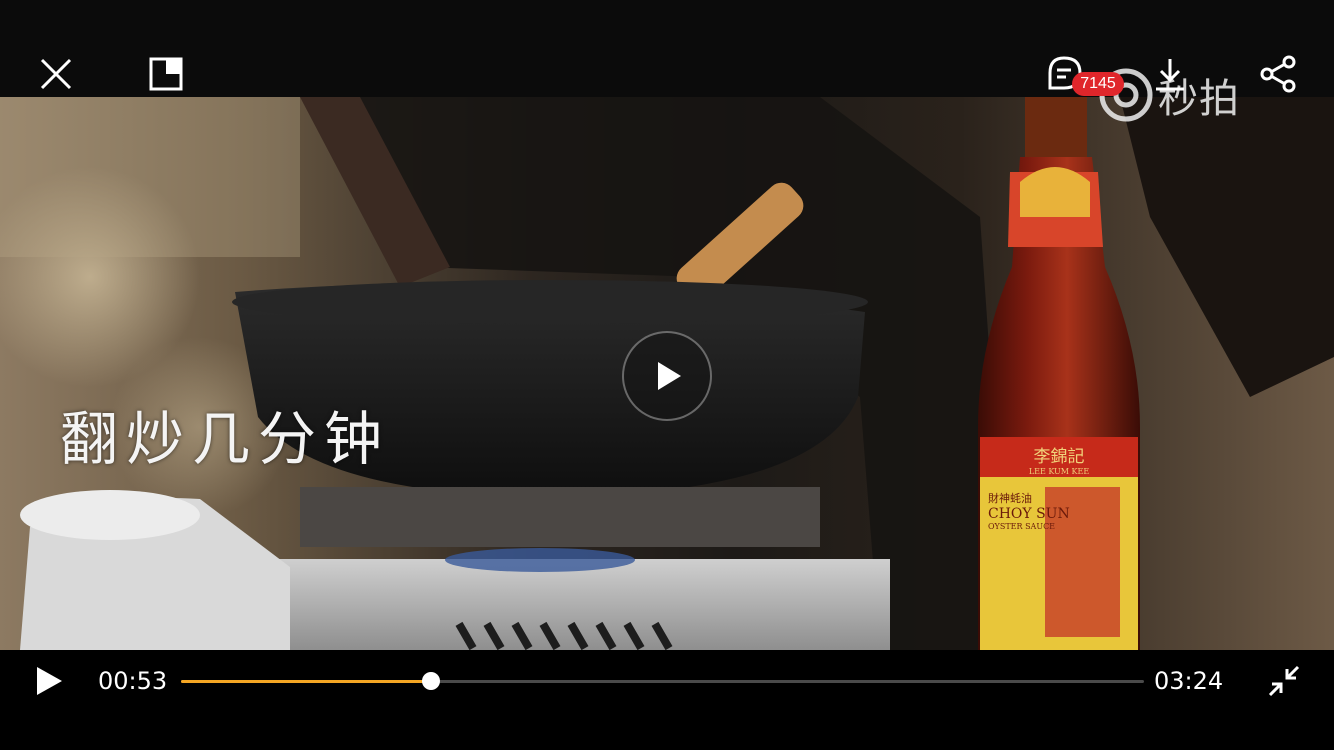 The image size is (1334, 750). I want to click on playback-controls, so click(667, 700).